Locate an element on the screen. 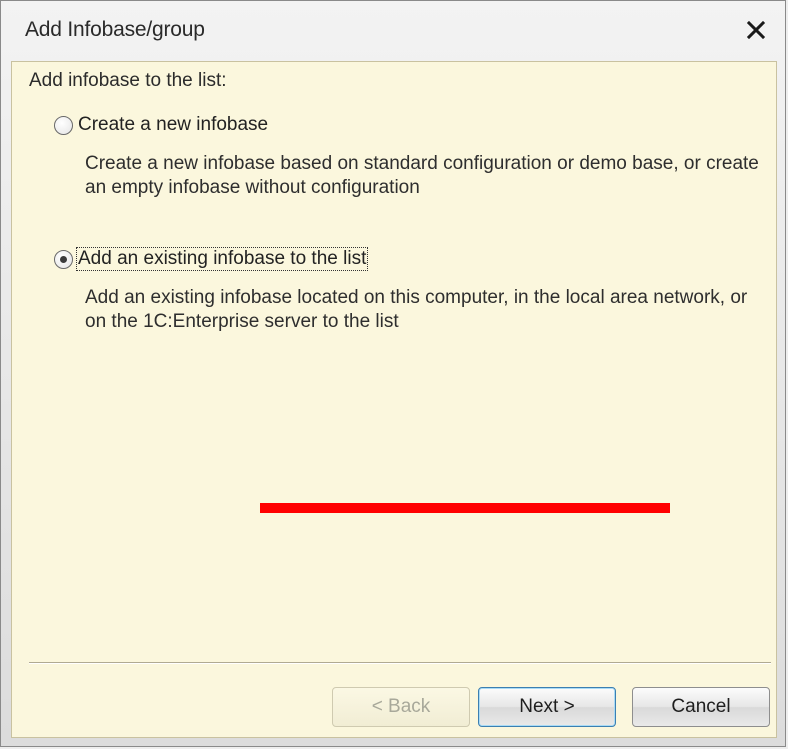  cancel-button: Cancel is located at coordinates (701, 707).